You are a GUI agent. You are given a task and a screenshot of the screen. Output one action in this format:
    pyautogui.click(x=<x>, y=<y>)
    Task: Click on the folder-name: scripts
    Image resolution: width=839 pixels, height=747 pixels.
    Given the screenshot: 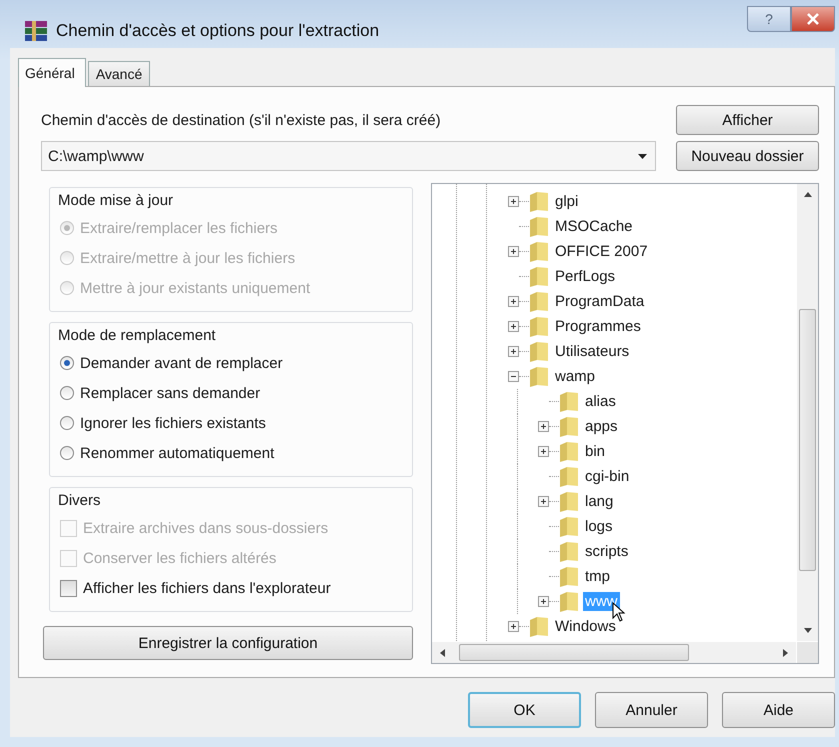 What is the action you would take?
    pyautogui.click(x=606, y=551)
    